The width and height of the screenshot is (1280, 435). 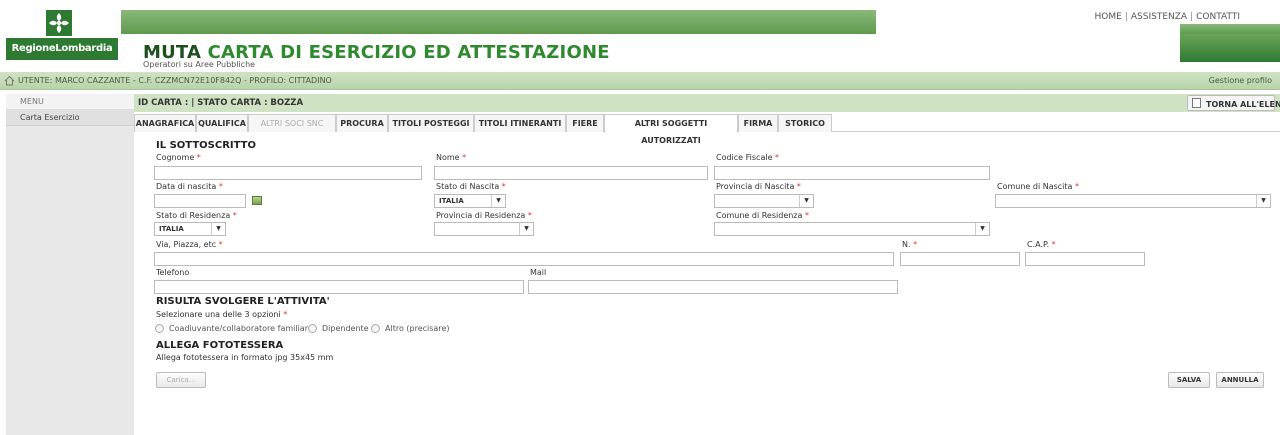 I want to click on stato-residenza-label-text: Stato di Residenza, so click(x=193, y=215).